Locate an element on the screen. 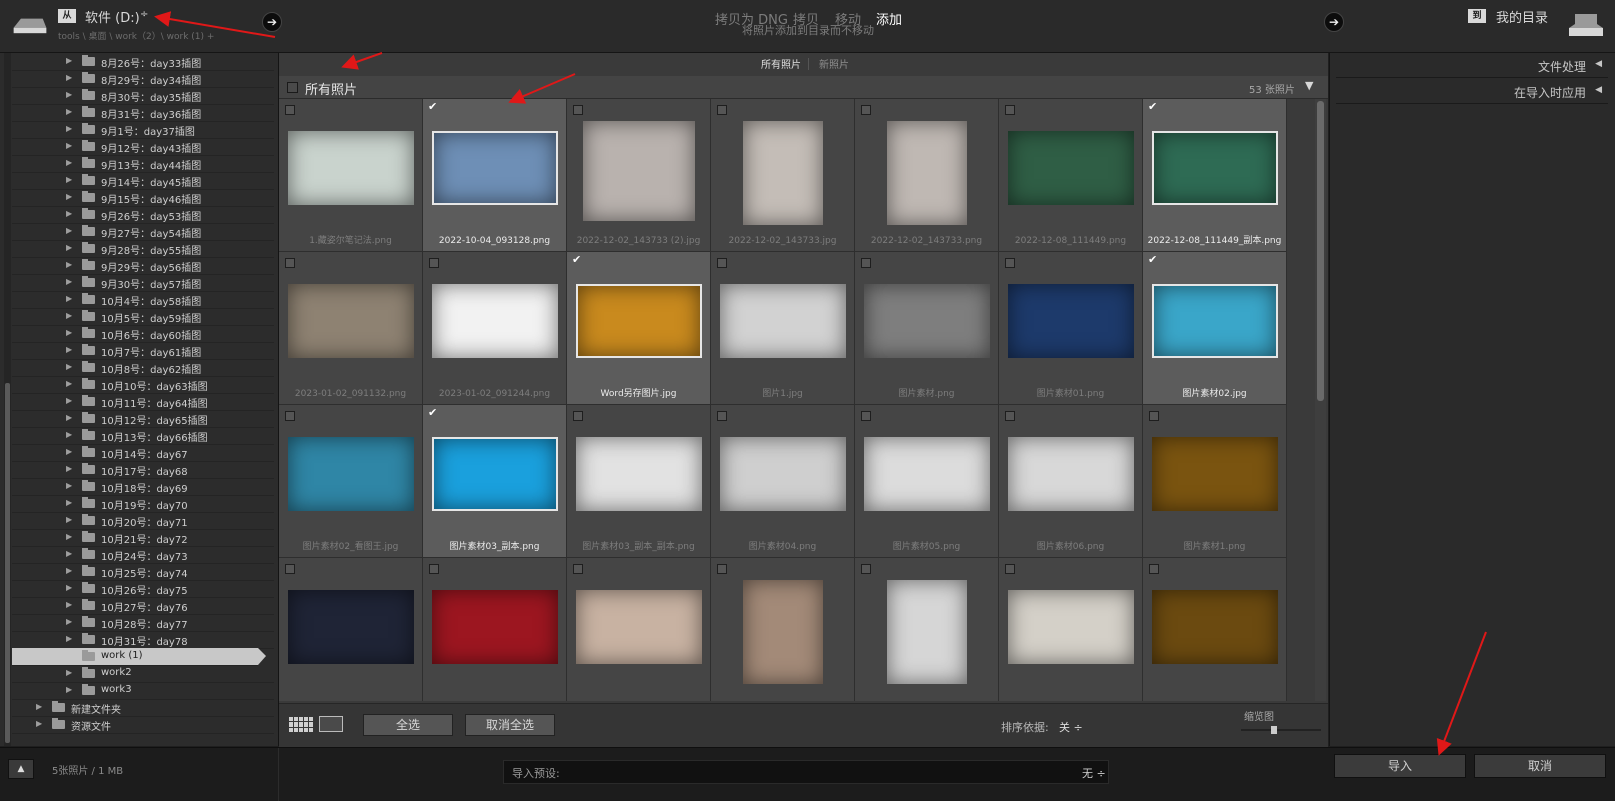 This screenshot has height=801, width=1615. folder-item: ▶ 9月14号：day45插图 is located at coordinates (143, 181).